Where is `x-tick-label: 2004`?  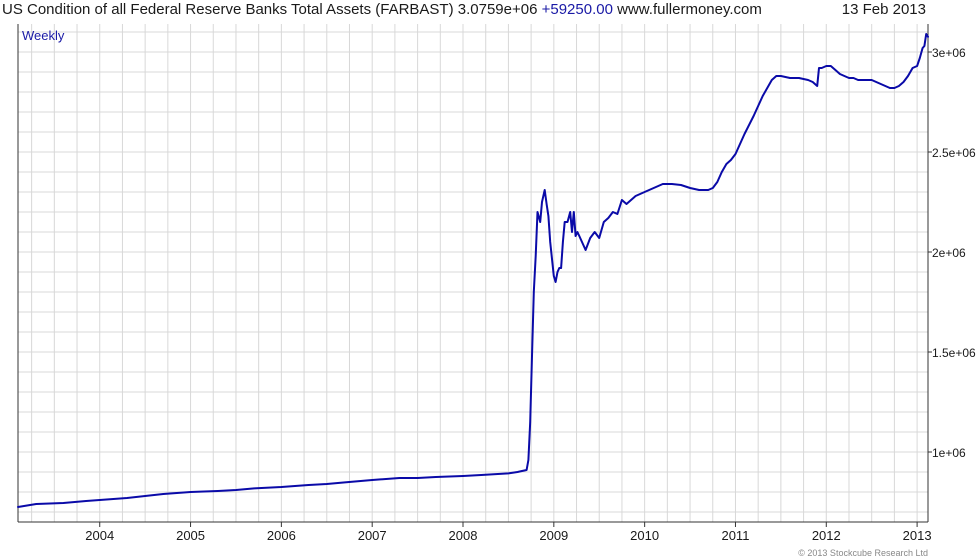 x-tick-label: 2004 is located at coordinates (99, 535).